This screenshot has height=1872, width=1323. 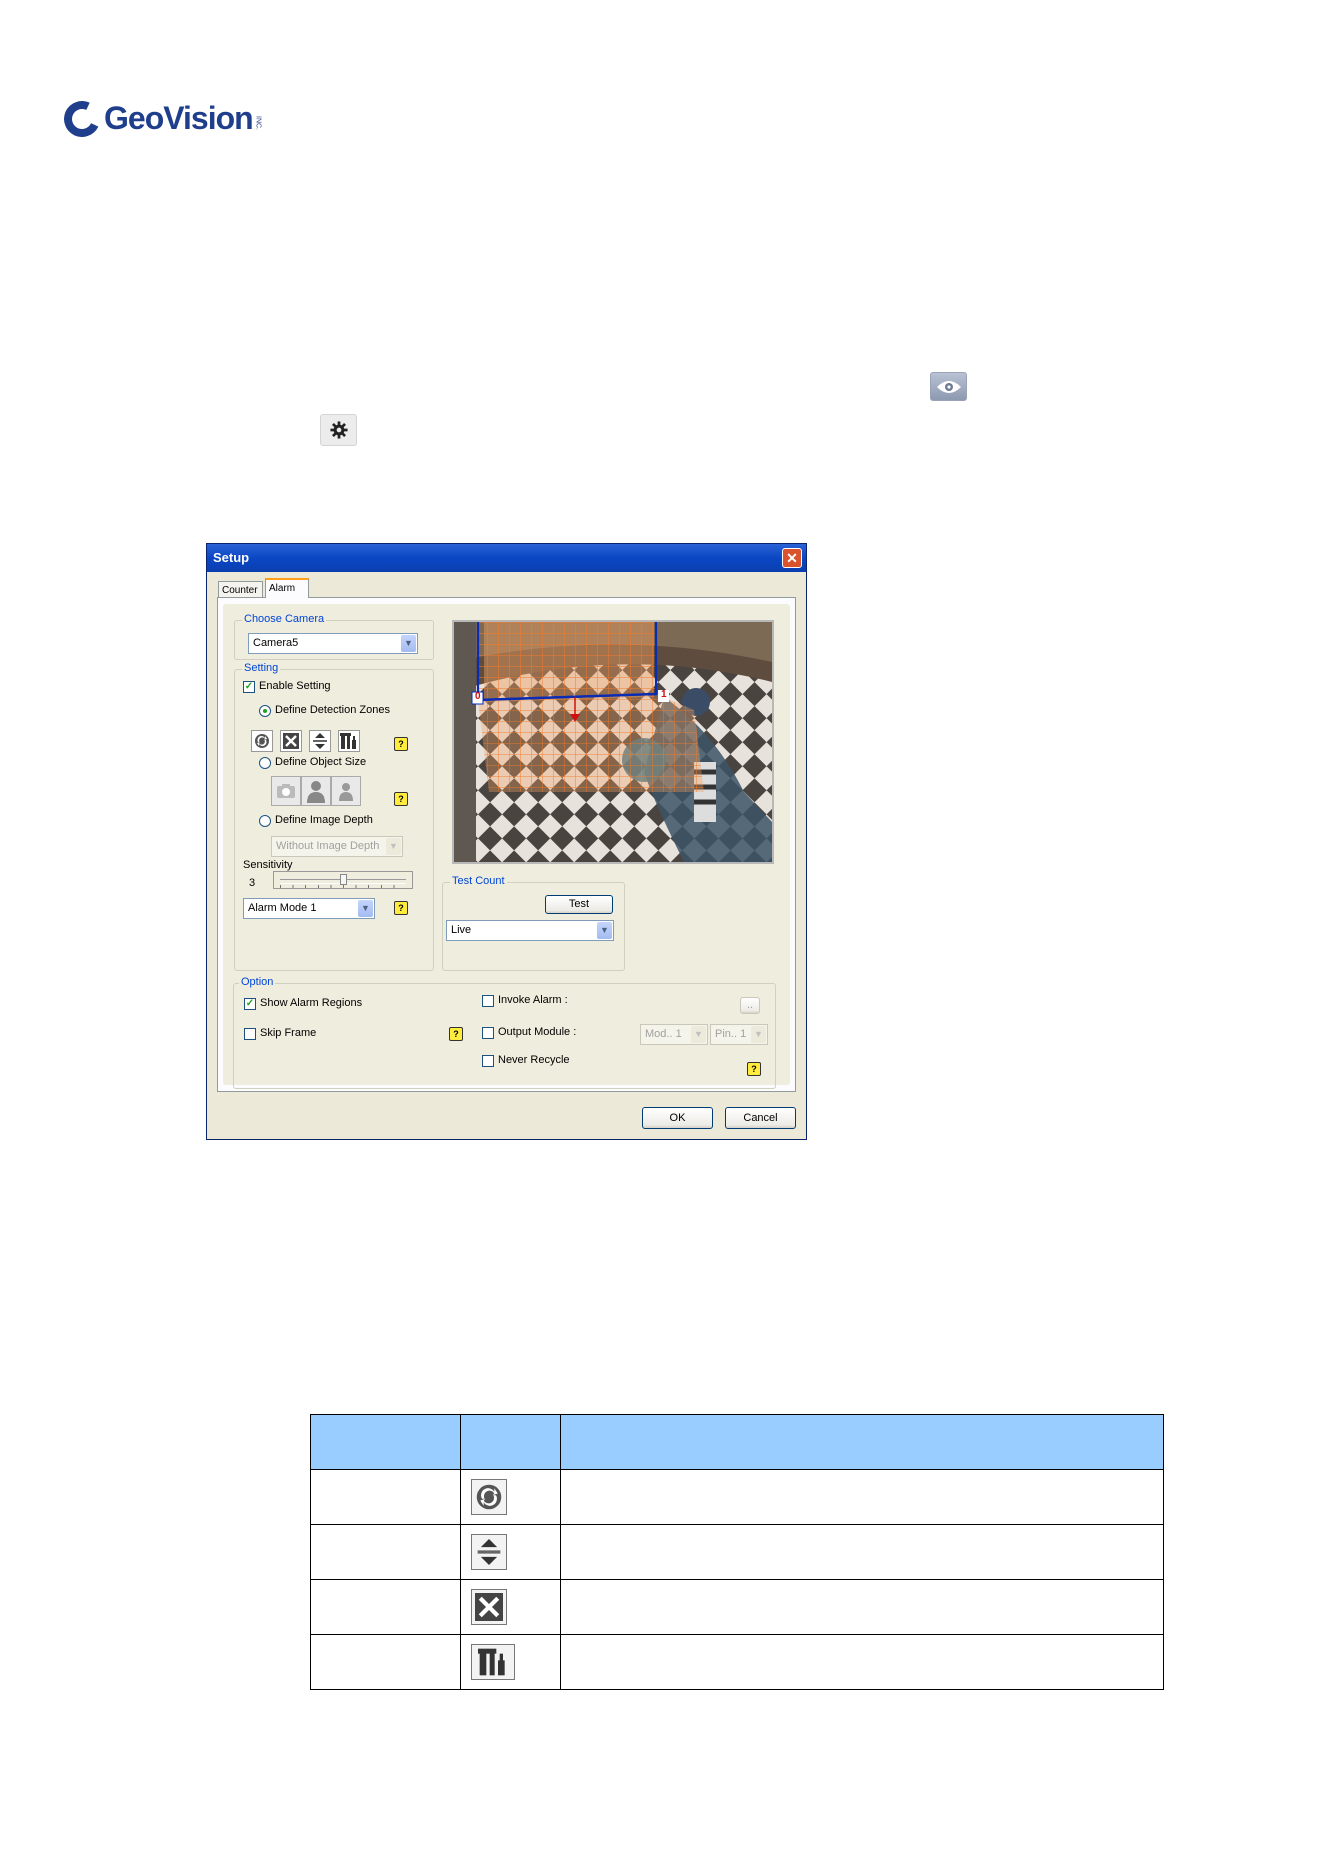 What do you see at coordinates (506, 558) in the screenshot?
I see `dialog-titlebar: Setup ✕` at bounding box center [506, 558].